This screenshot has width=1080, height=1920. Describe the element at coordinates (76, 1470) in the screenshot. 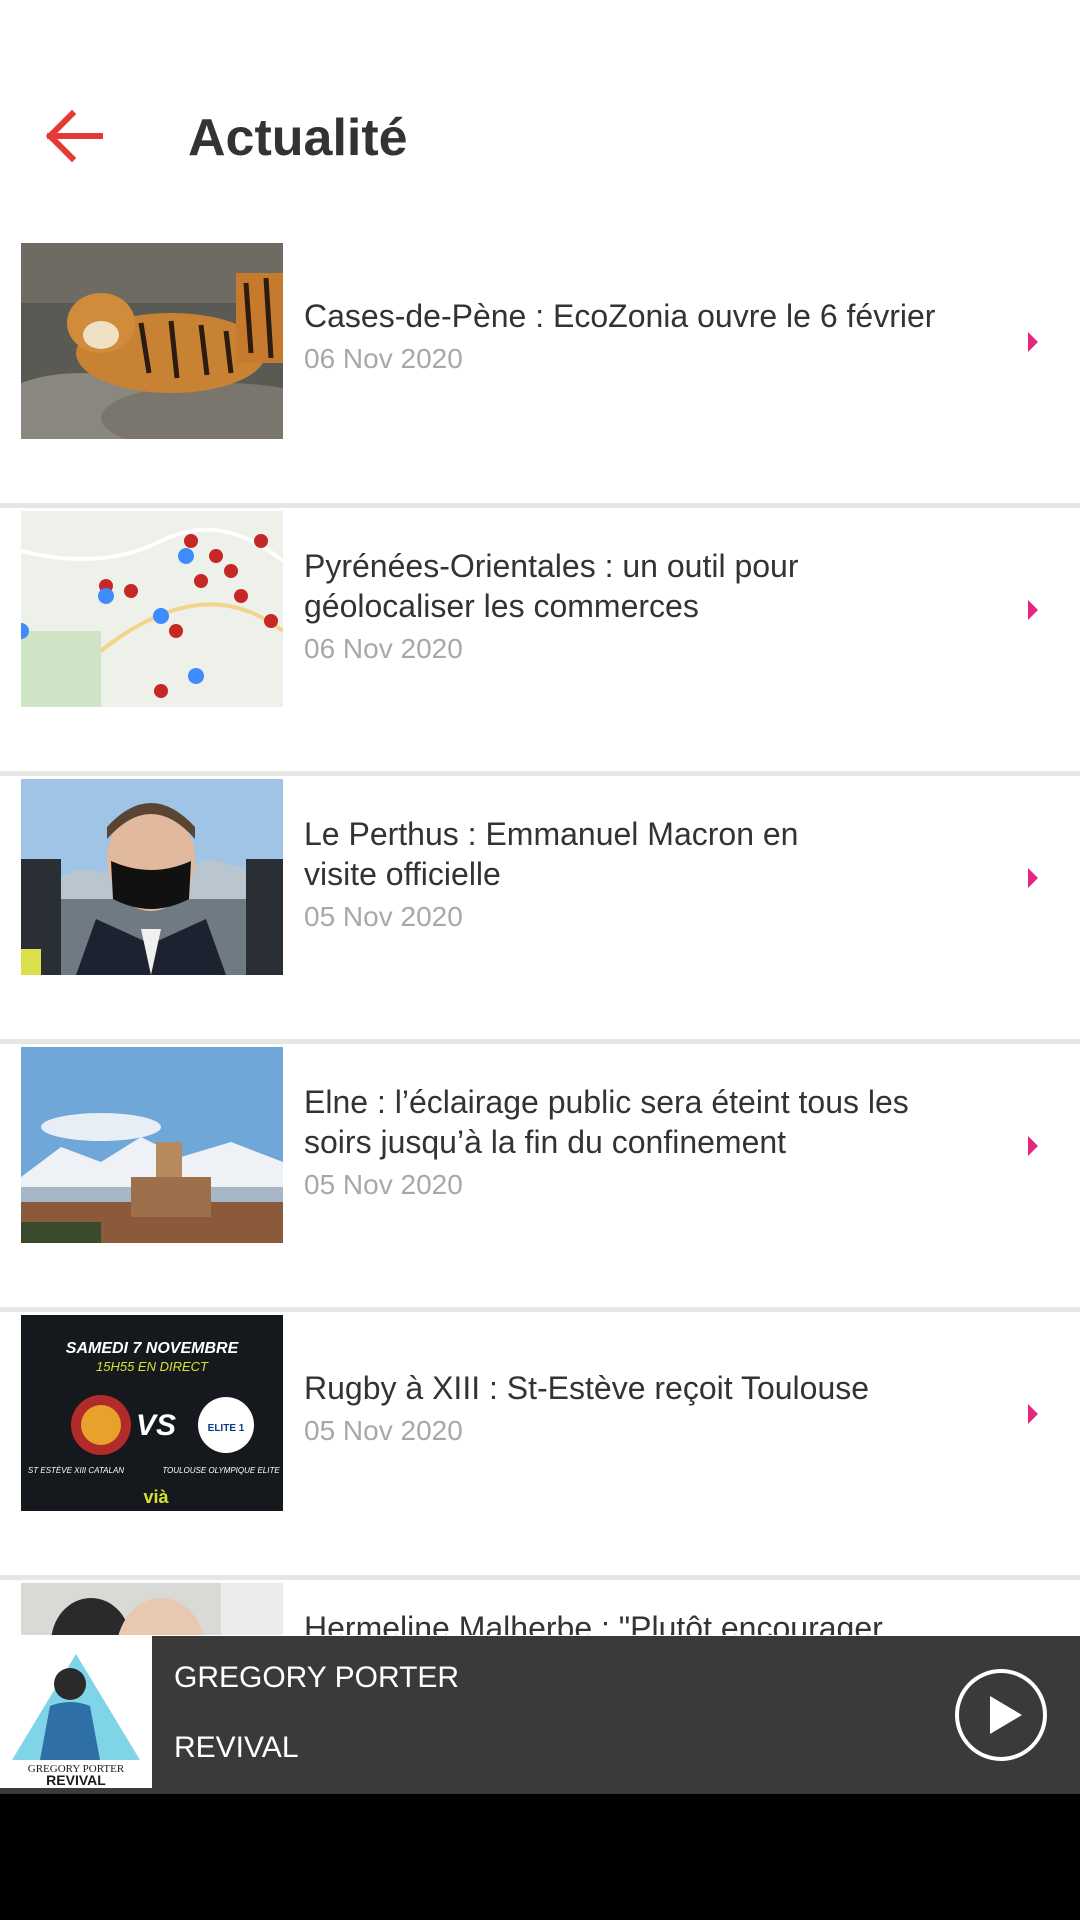

I see `thumb-left-team: ST ESTÈVE XIII CATALAN` at that location.